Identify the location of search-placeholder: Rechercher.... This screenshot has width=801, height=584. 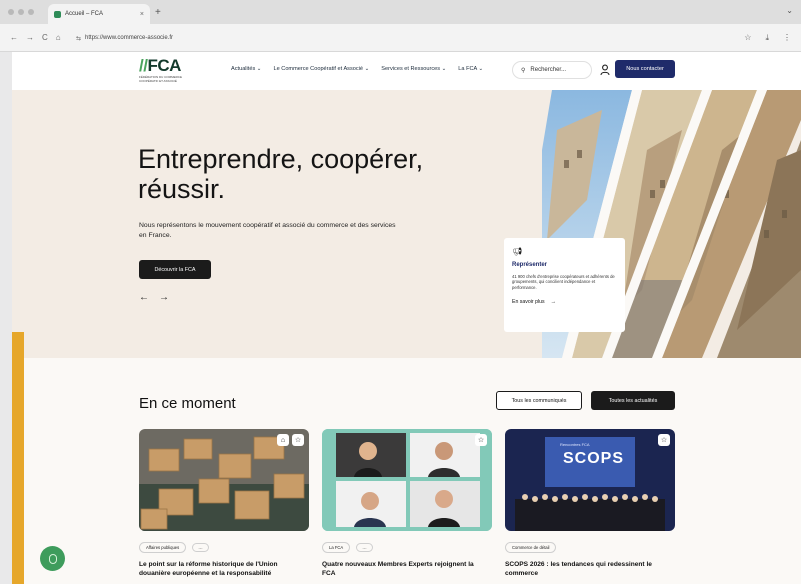
(548, 70).